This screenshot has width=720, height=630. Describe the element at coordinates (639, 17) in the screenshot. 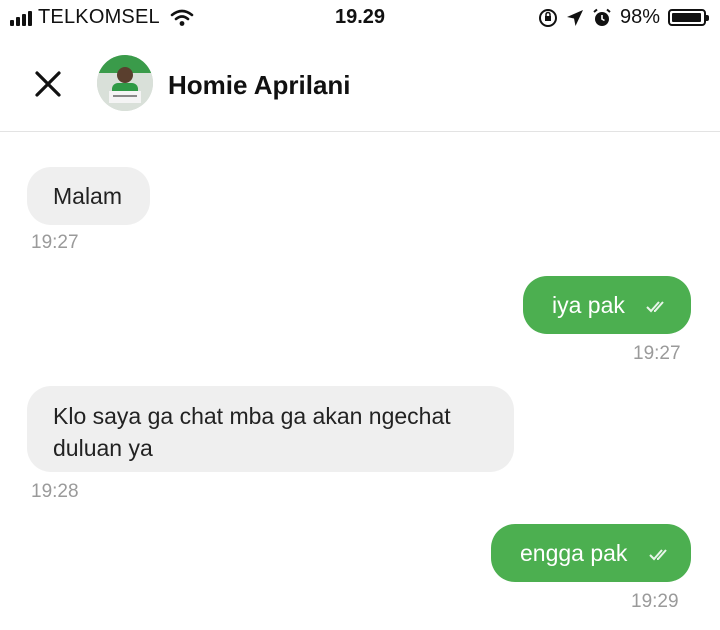

I see `battery-percent: 98%` at that location.